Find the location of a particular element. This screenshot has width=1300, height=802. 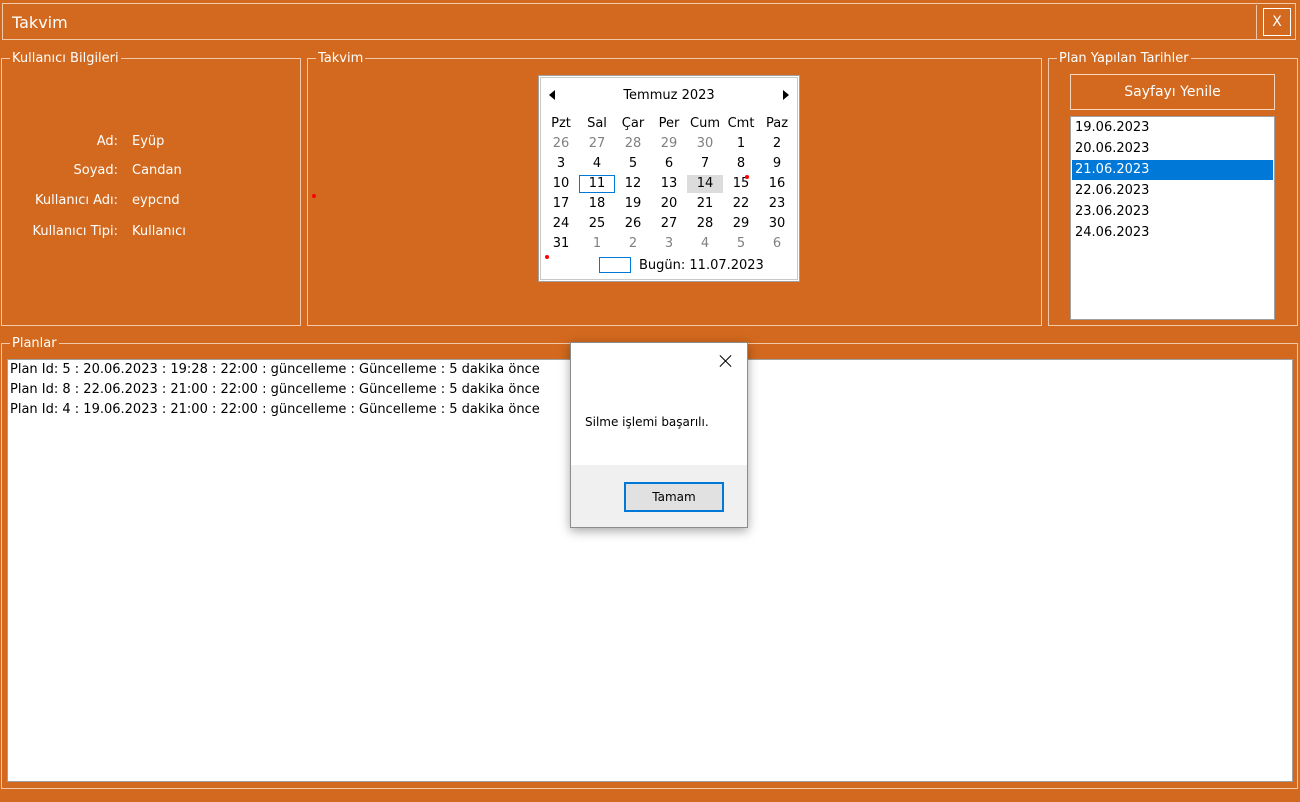

close-icon is located at coordinates (726, 361).